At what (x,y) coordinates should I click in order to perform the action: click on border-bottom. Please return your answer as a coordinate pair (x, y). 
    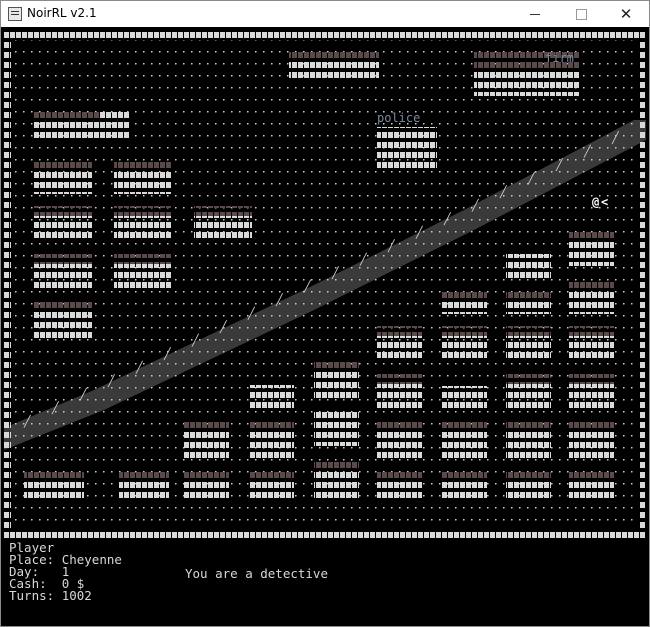
    Looking at the image, I should click on (325, 533).